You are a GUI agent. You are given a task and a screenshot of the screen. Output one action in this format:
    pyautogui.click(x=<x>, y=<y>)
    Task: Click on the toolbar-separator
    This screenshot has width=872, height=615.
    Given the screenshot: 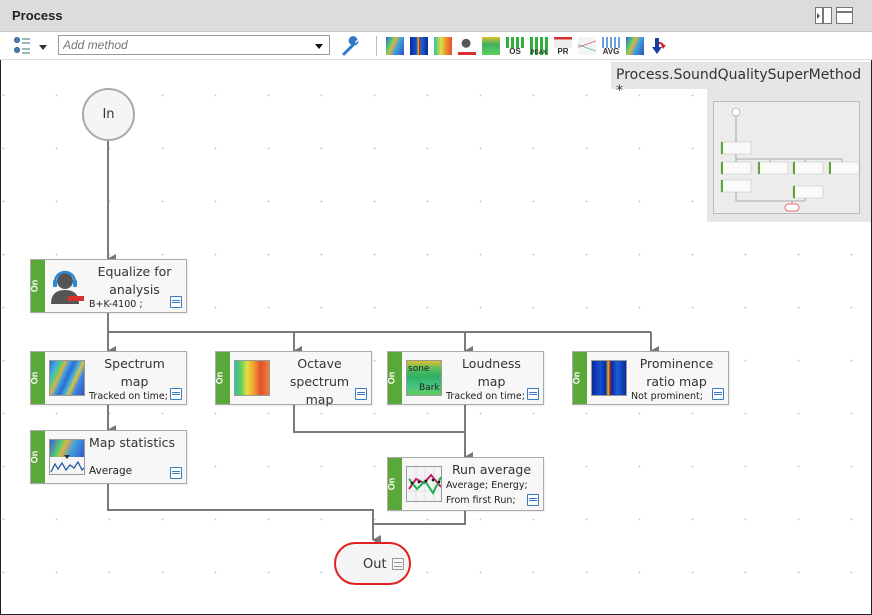 What is the action you would take?
    pyautogui.click(x=376, y=46)
    